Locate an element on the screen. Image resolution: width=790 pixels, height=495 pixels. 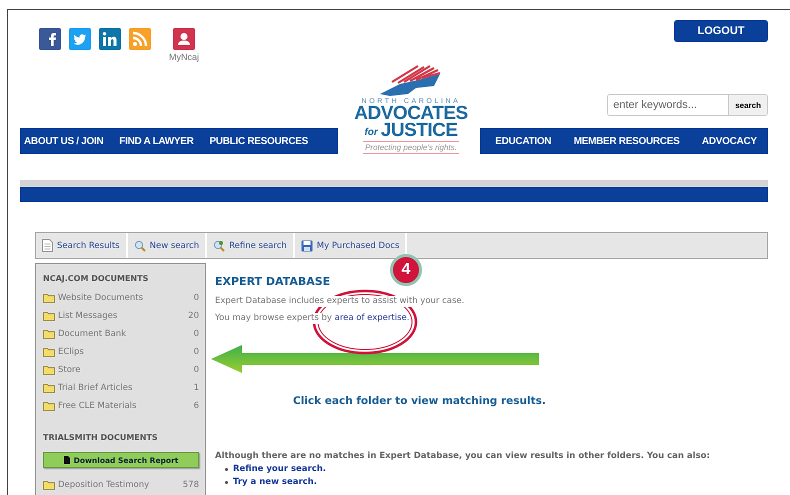
nav-link: ABOUT US / JOIN is located at coordinates (64, 141).